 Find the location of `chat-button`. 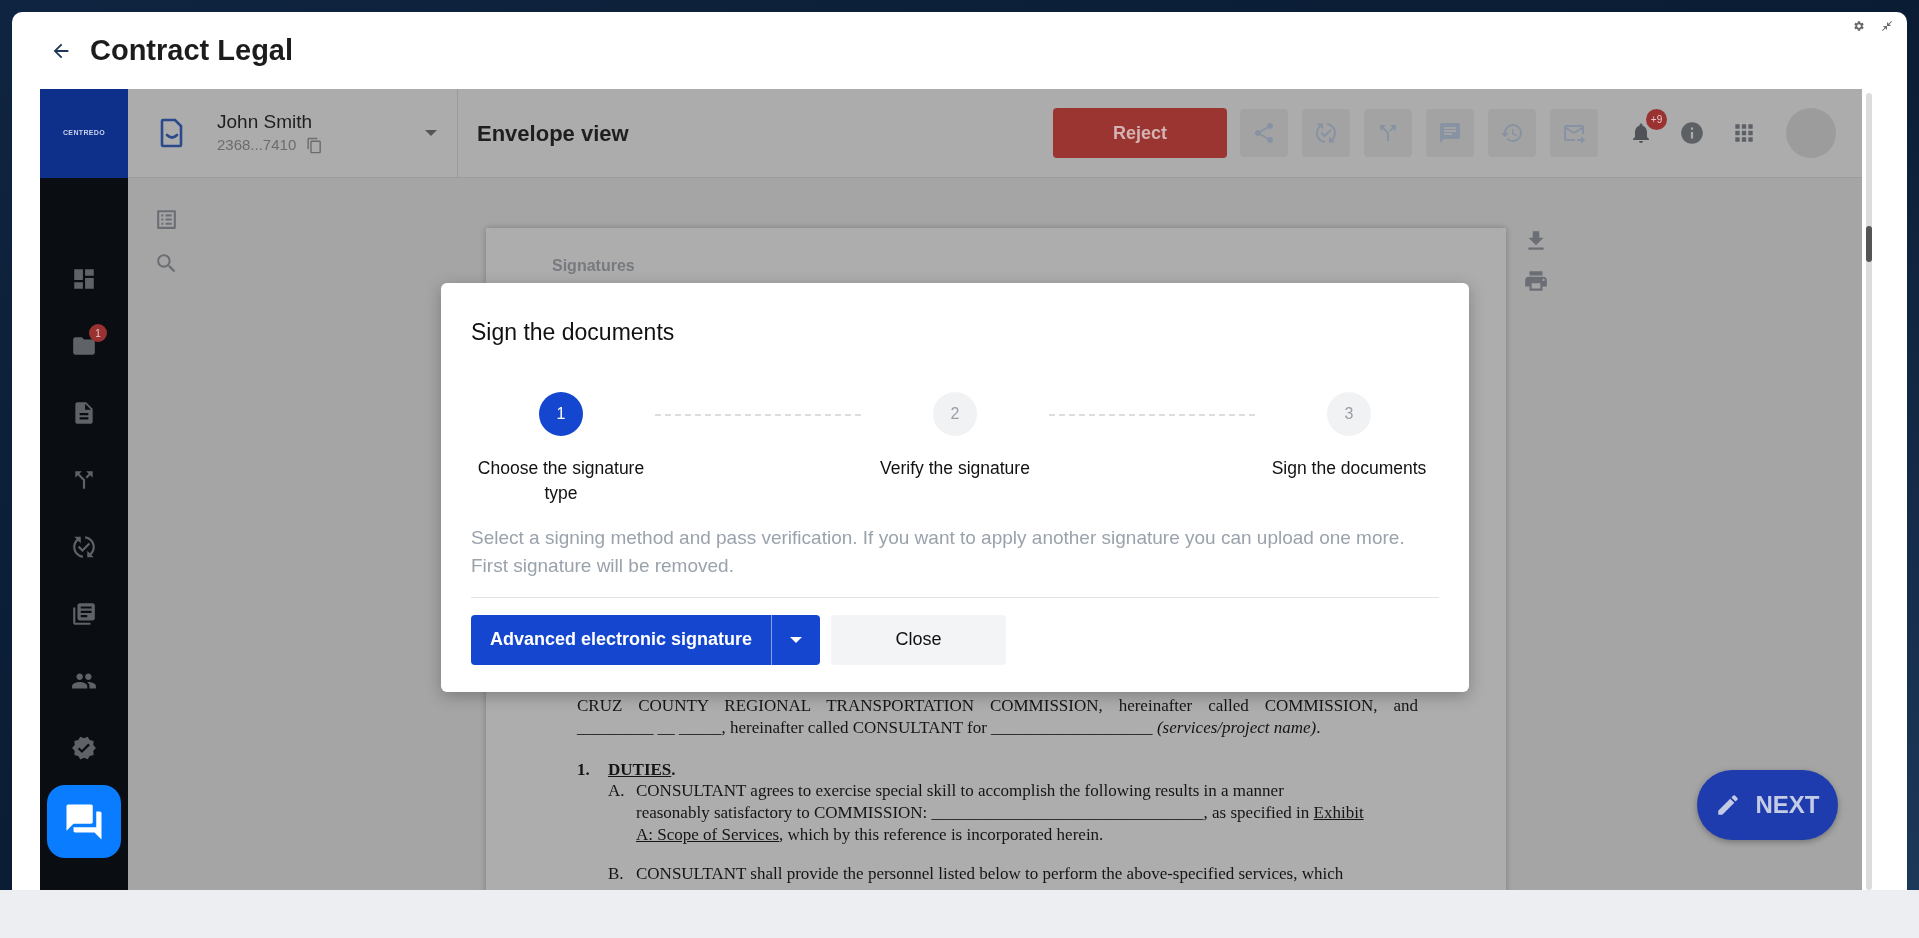

chat-button is located at coordinates (84, 821).